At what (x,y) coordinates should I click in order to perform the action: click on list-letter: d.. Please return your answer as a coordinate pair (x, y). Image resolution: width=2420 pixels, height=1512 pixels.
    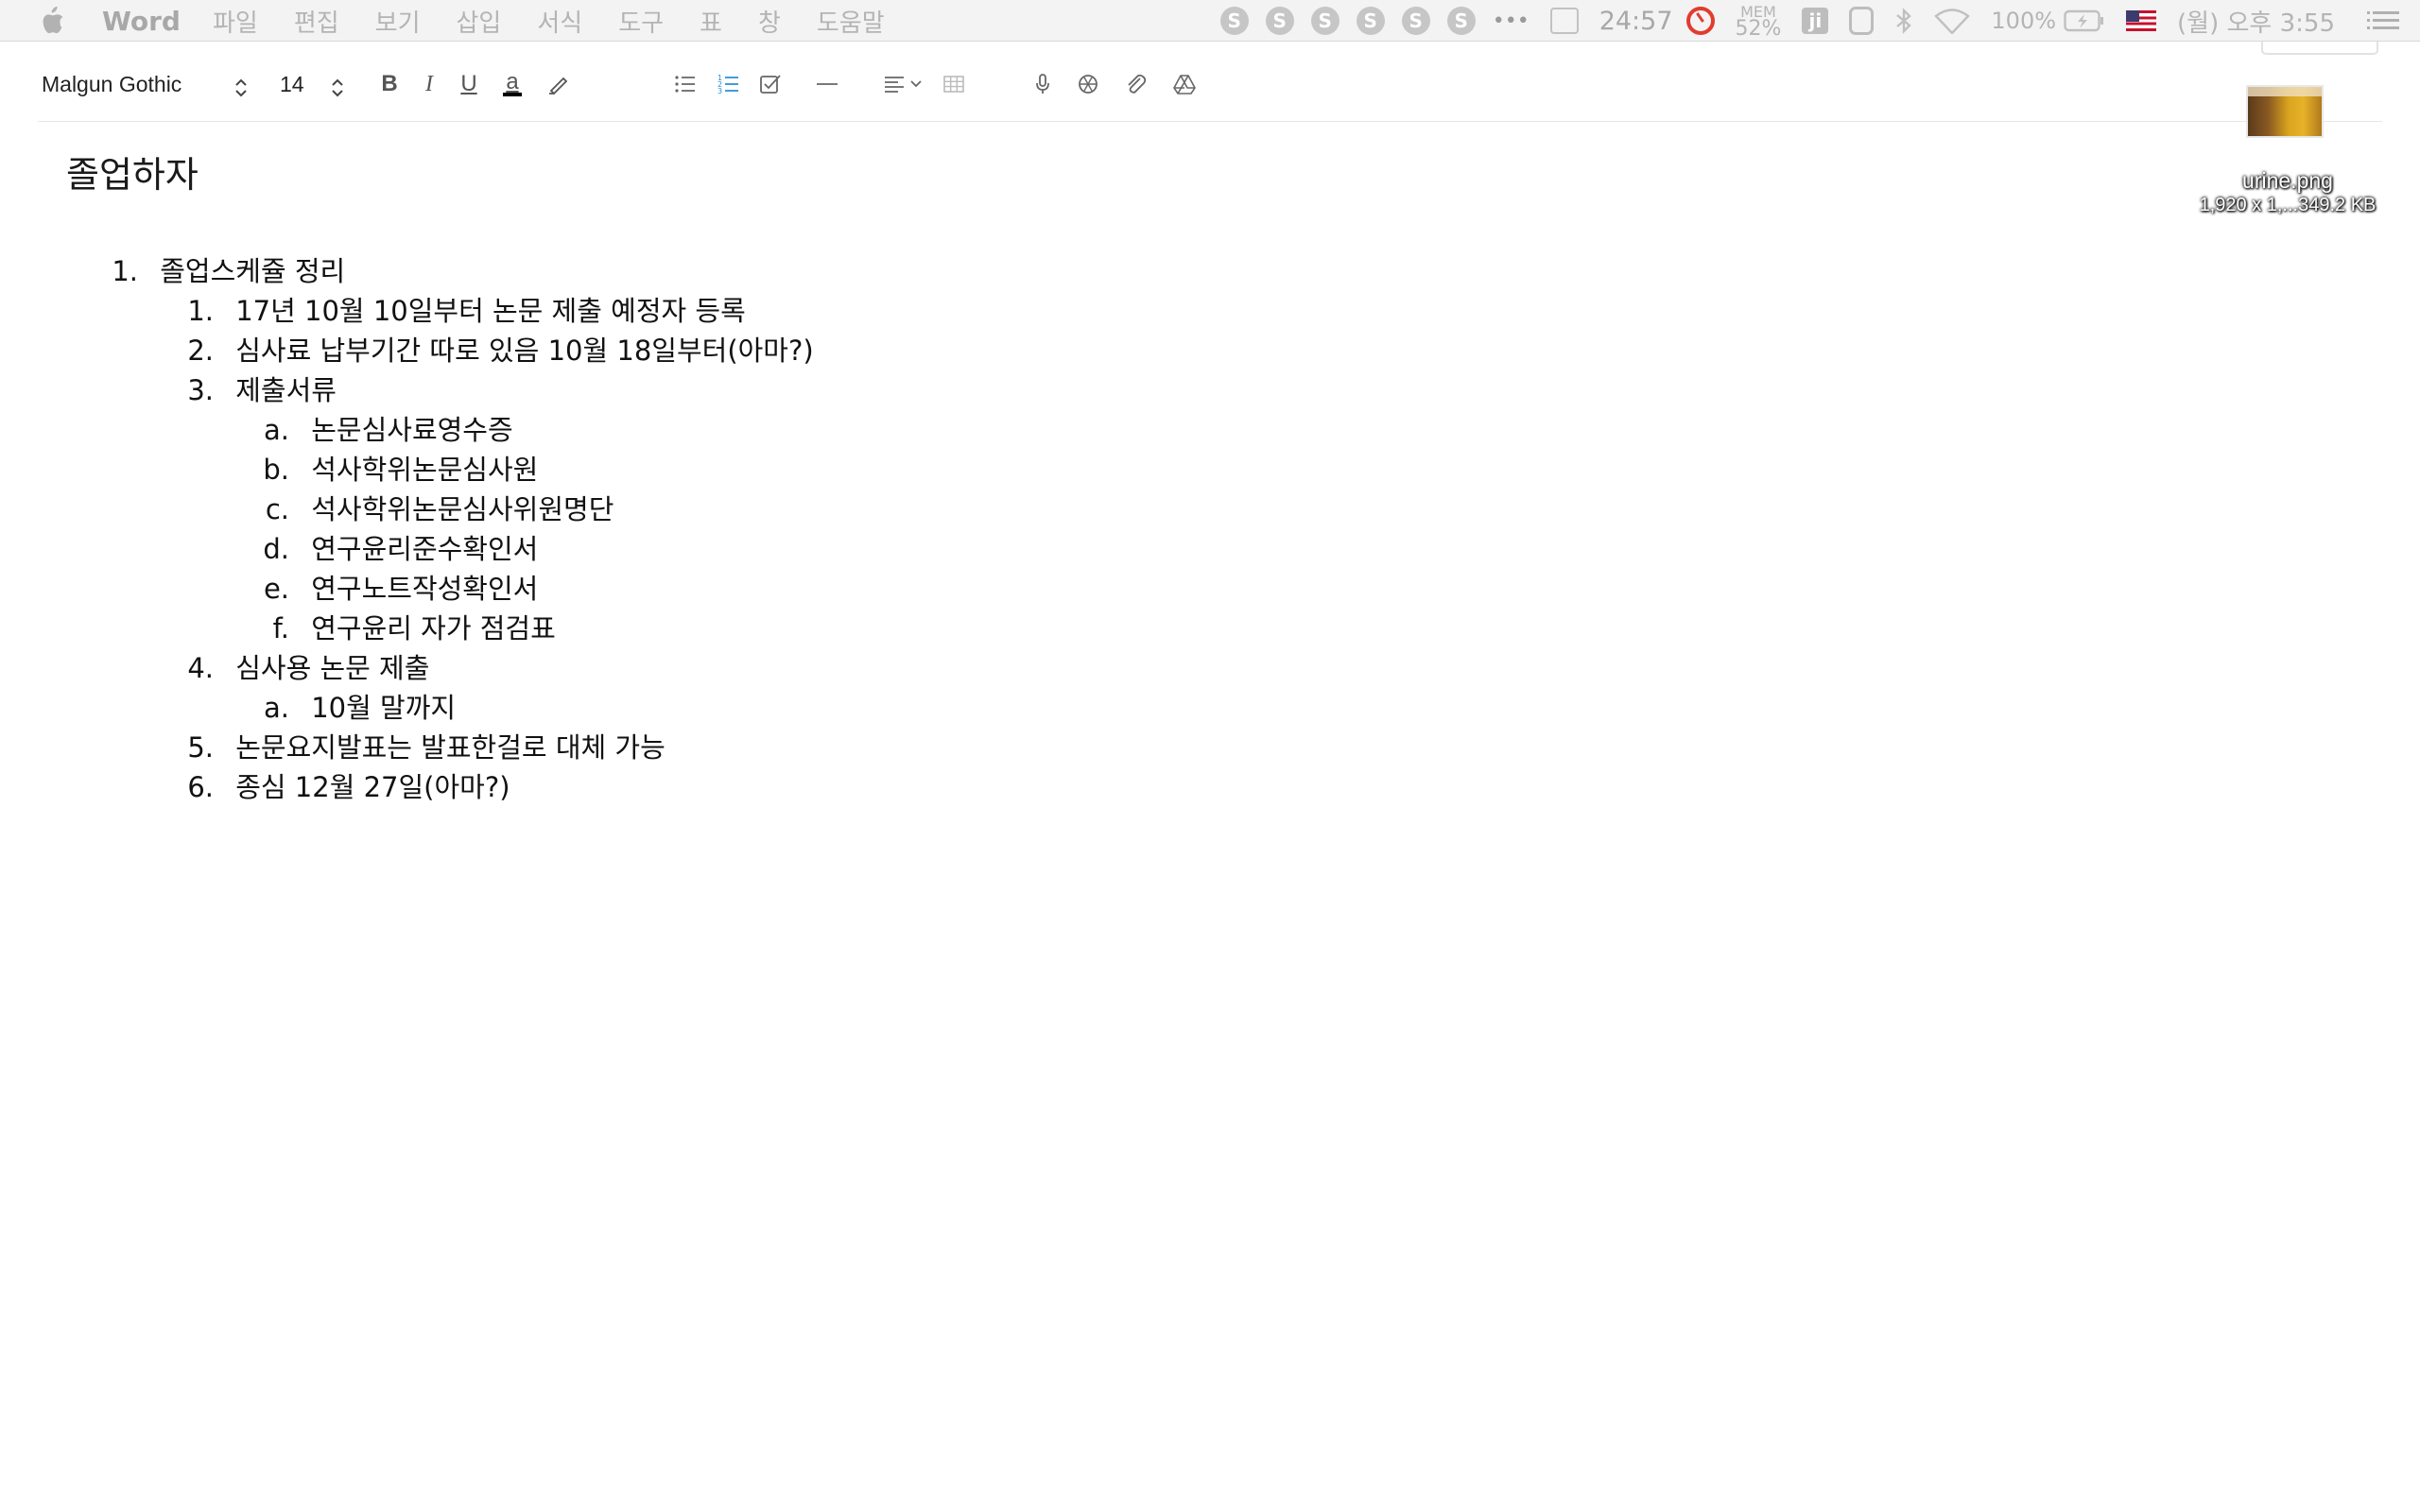
    Looking at the image, I should click on (276, 549).